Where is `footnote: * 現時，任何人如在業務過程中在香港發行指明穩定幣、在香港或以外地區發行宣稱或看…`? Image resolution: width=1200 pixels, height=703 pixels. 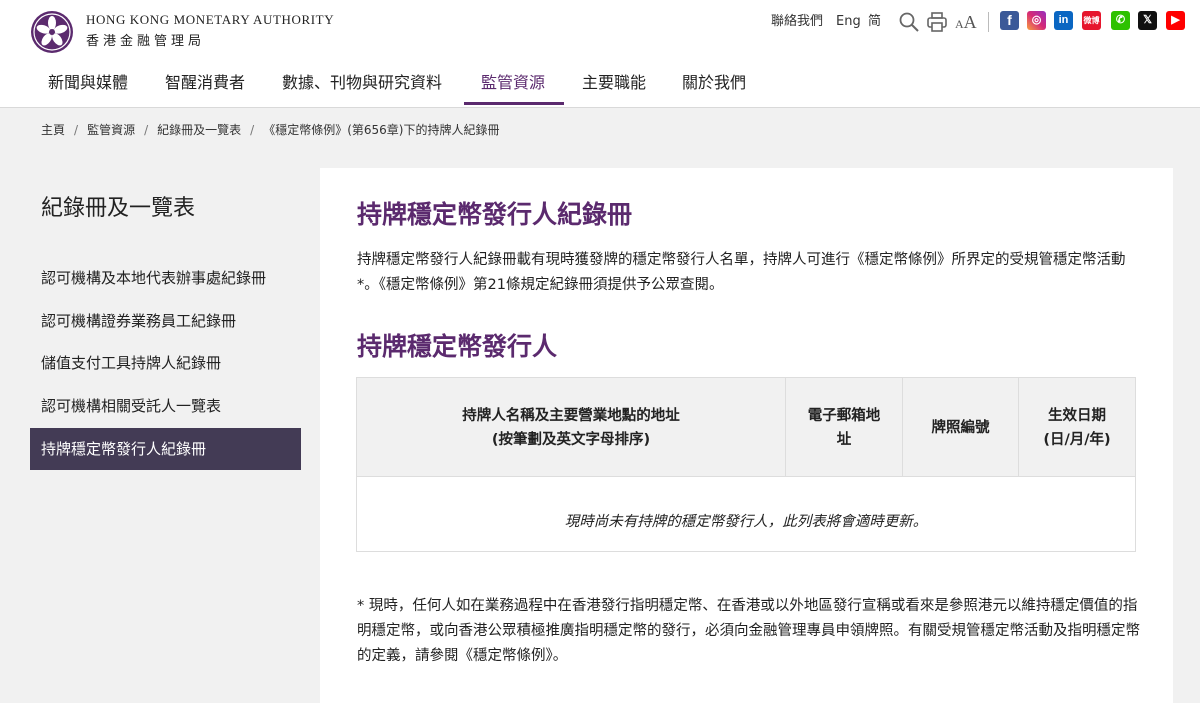 footnote: * 現時，任何人如在業務過程中在香港發行指明穩定幣、在香港或以外地區發行宣稱或看… is located at coordinates (748, 631).